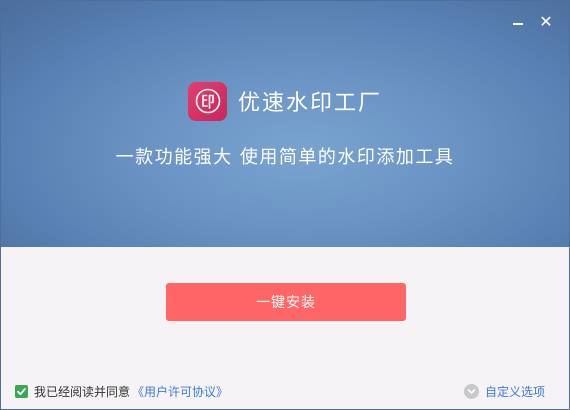  Describe the element at coordinates (285, 157) in the screenshot. I see `tagline: 一款功能强大 使用简单的水印添加工具` at that location.